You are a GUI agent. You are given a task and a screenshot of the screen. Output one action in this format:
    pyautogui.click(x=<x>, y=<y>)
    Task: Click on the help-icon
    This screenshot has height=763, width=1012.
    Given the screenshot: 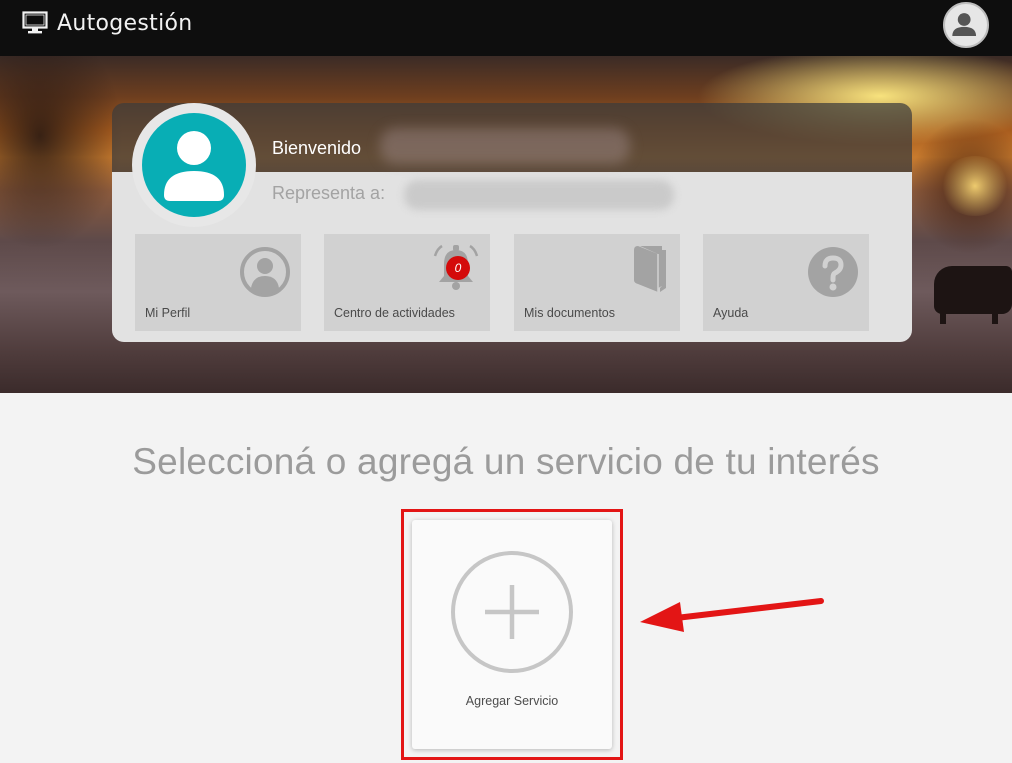 What is the action you would take?
    pyautogui.click(x=833, y=272)
    